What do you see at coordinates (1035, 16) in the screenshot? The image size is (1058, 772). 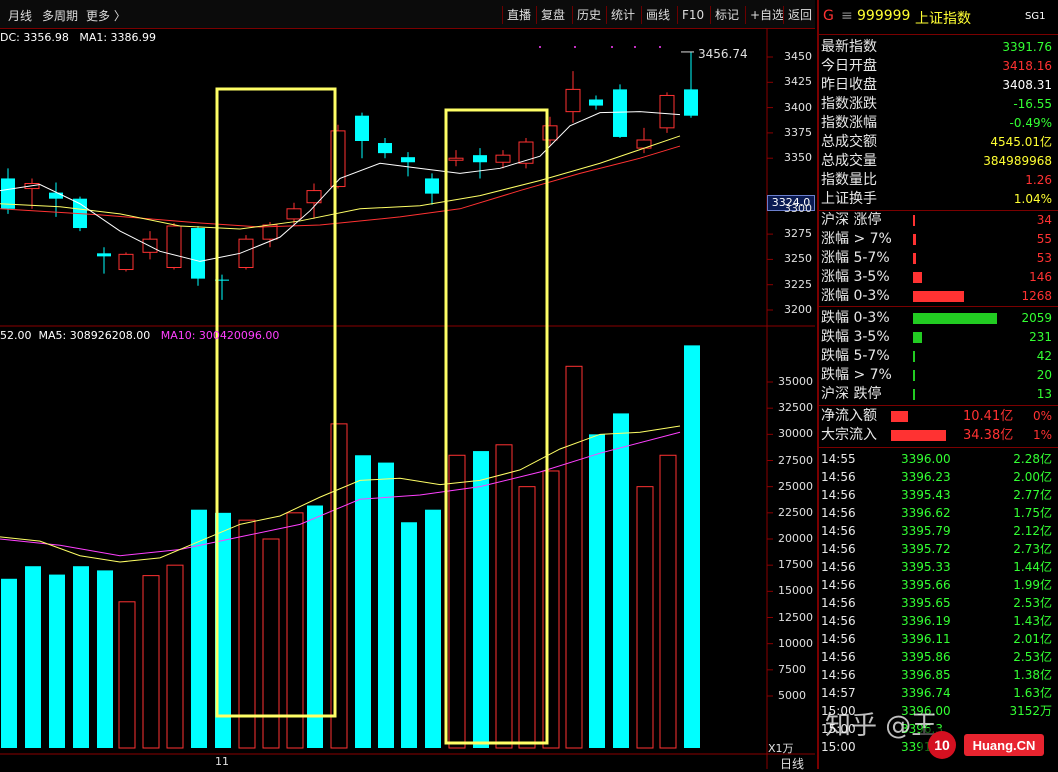 I see `index-tag: SG1` at bounding box center [1035, 16].